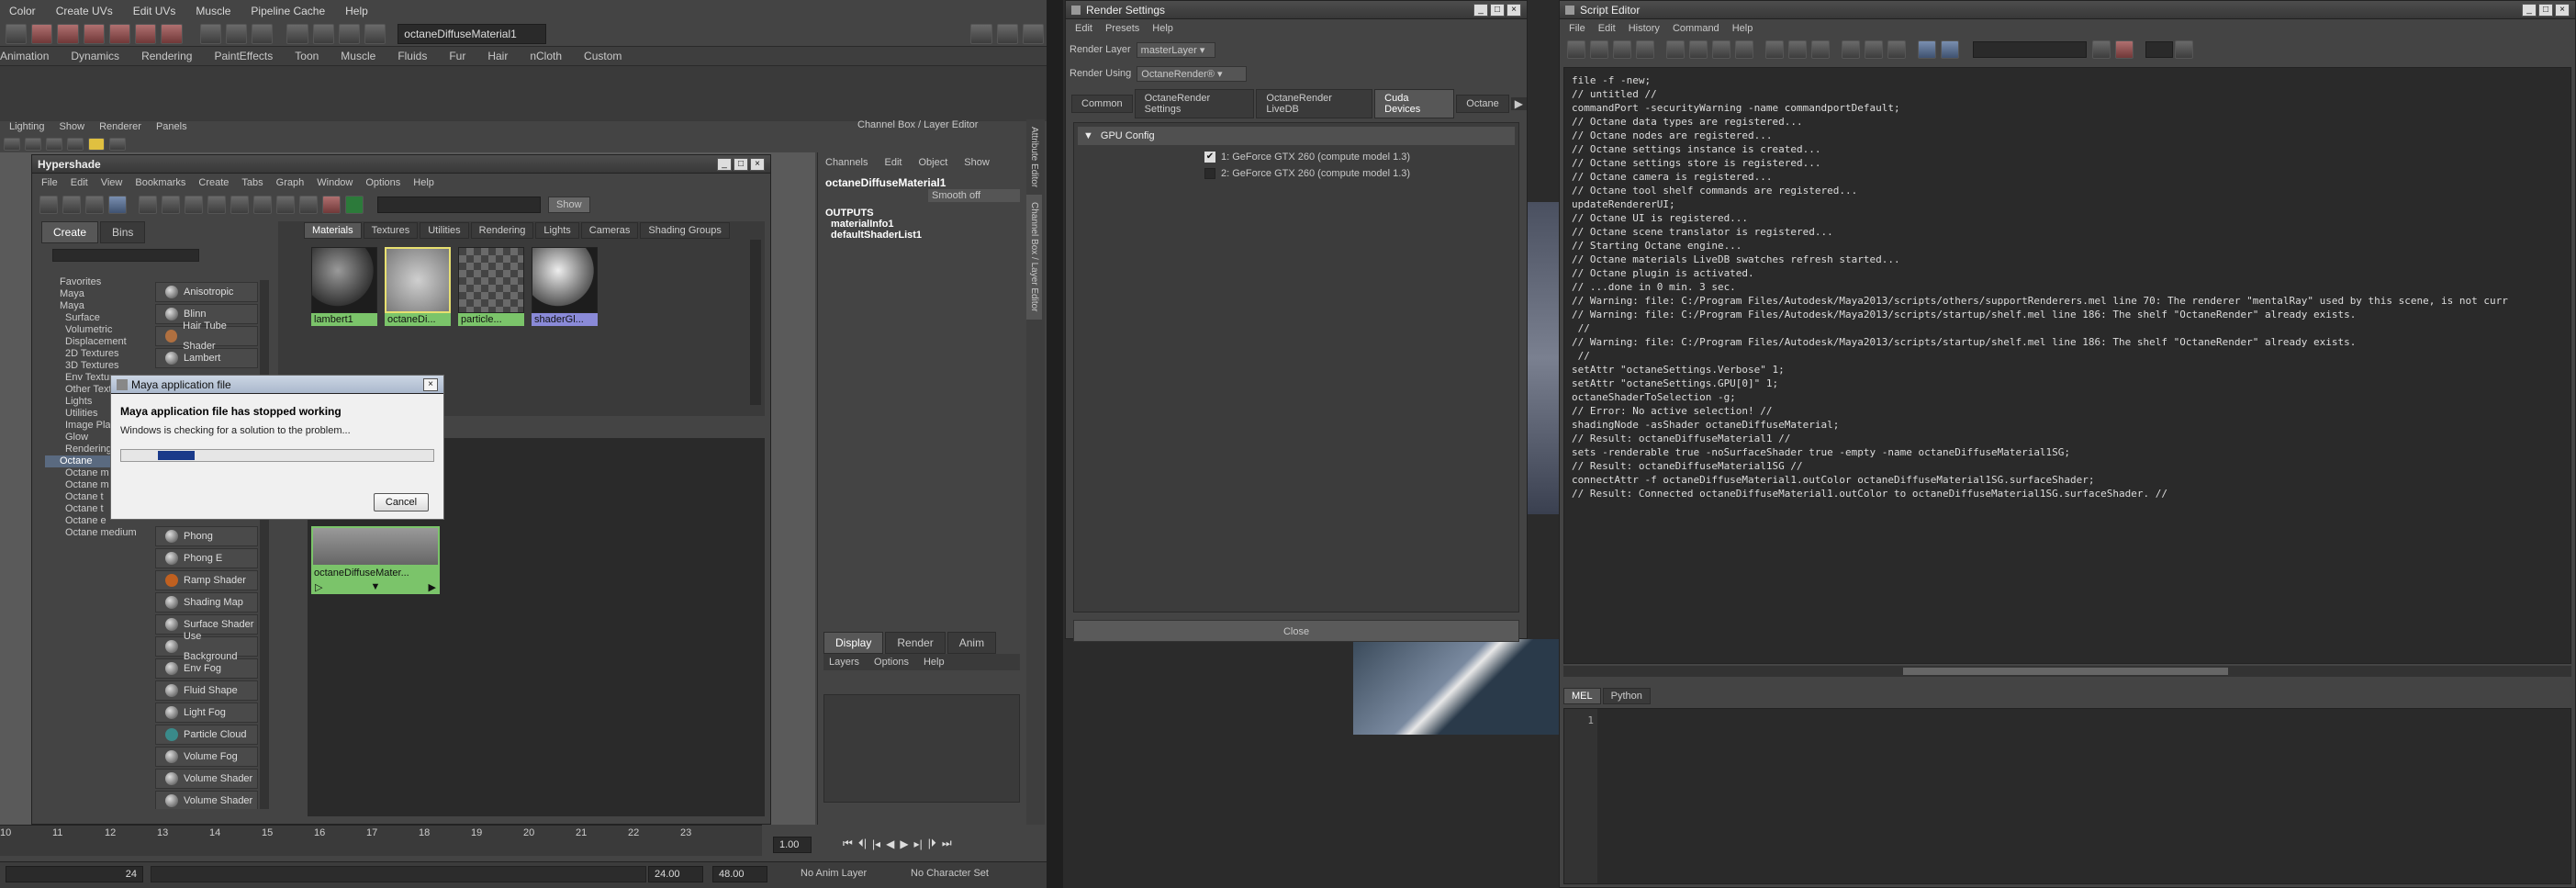  What do you see at coordinates (213, 182) in the screenshot?
I see `hs-menu-create: Create` at bounding box center [213, 182].